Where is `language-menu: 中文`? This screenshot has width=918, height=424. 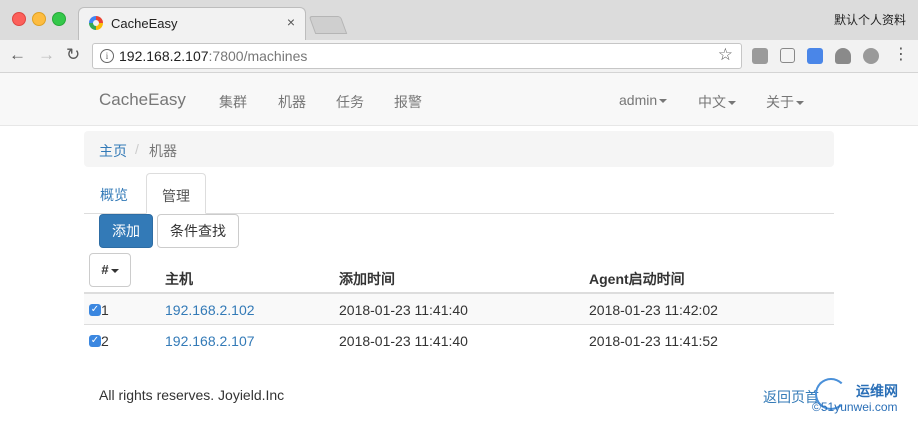
language-menu: 中文 is located at coordinates (717, 102).